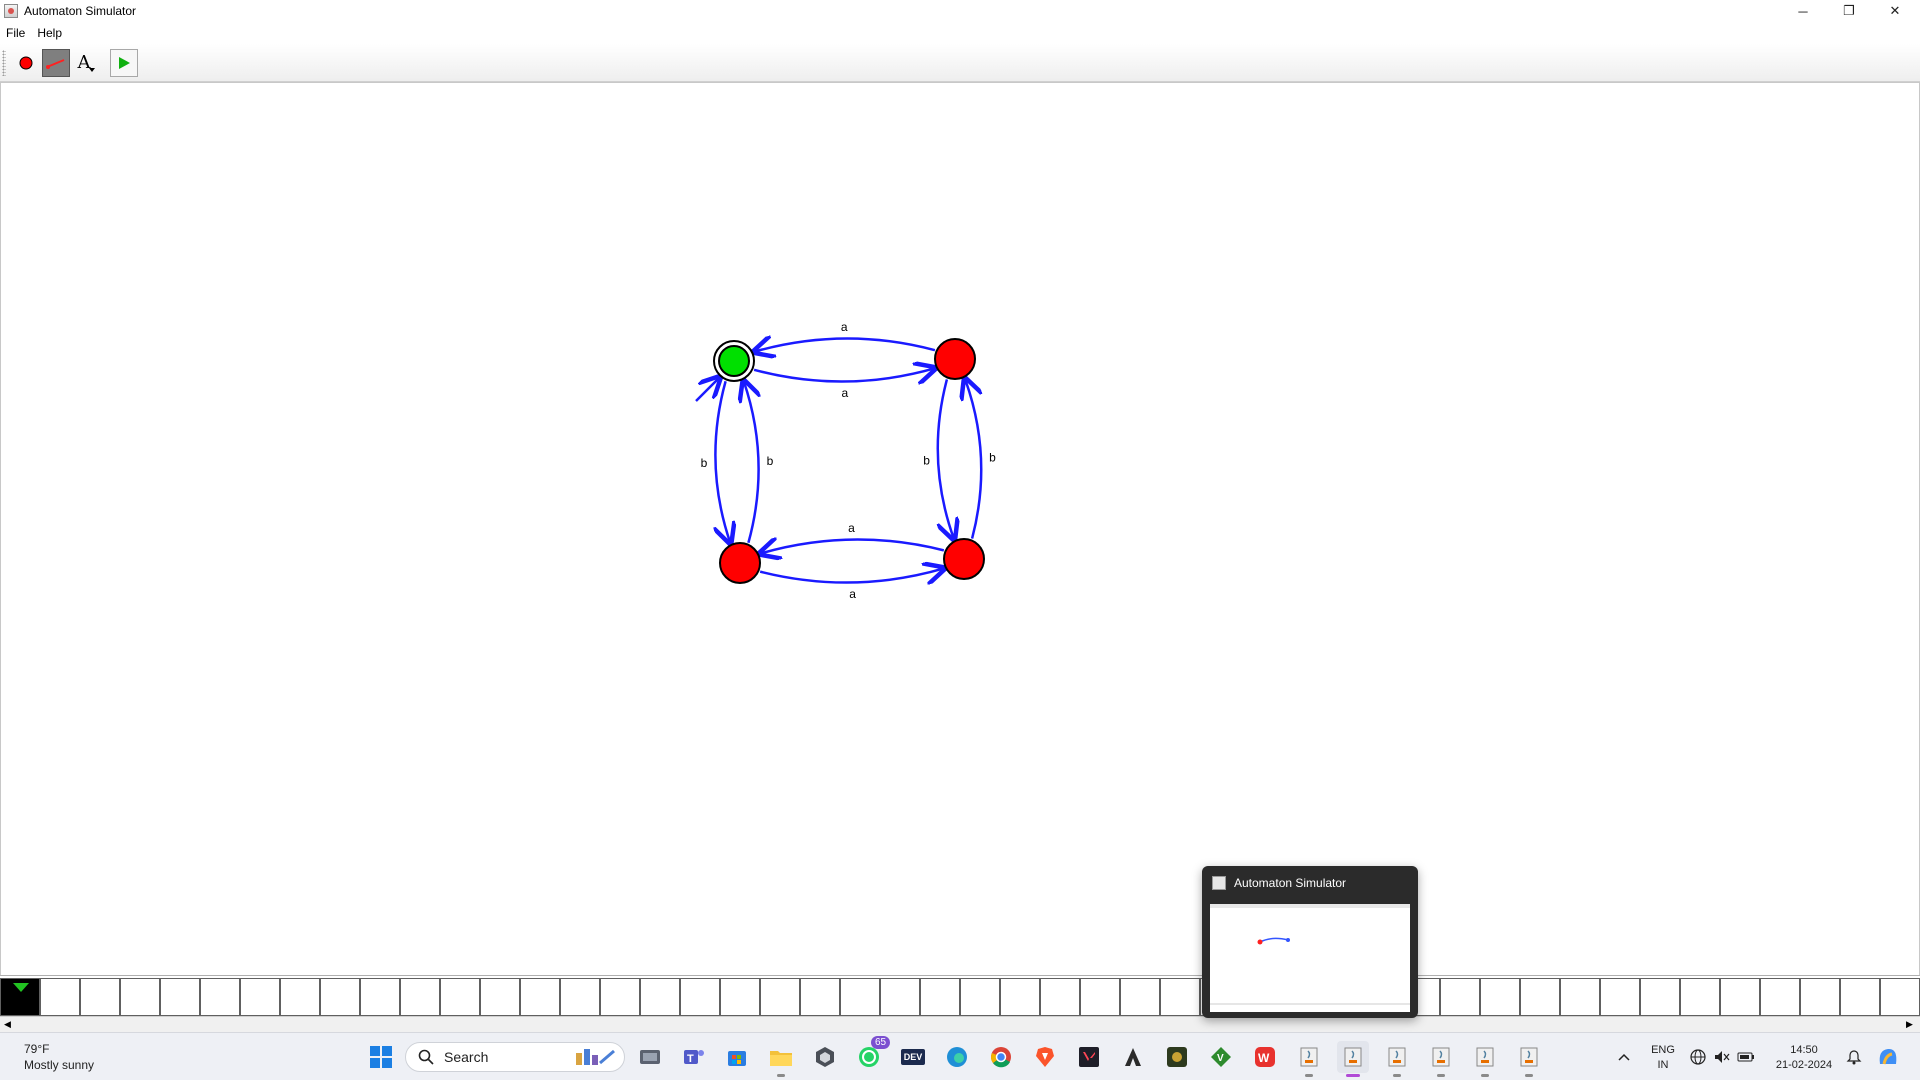 Image resolution: width=1920 pixels, height=1080 pixels. What do you see at coordinates (740, 563) in the screenshot?
I see `state-q2` at bounding box center [740, 563].